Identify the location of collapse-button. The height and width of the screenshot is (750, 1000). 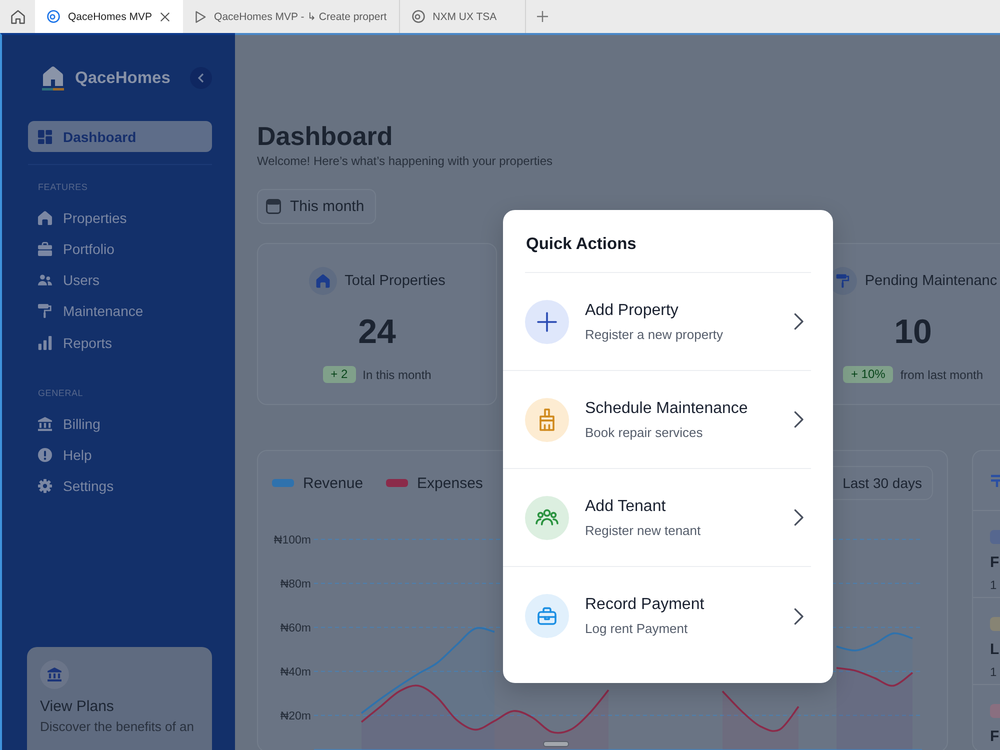
(201, 78).